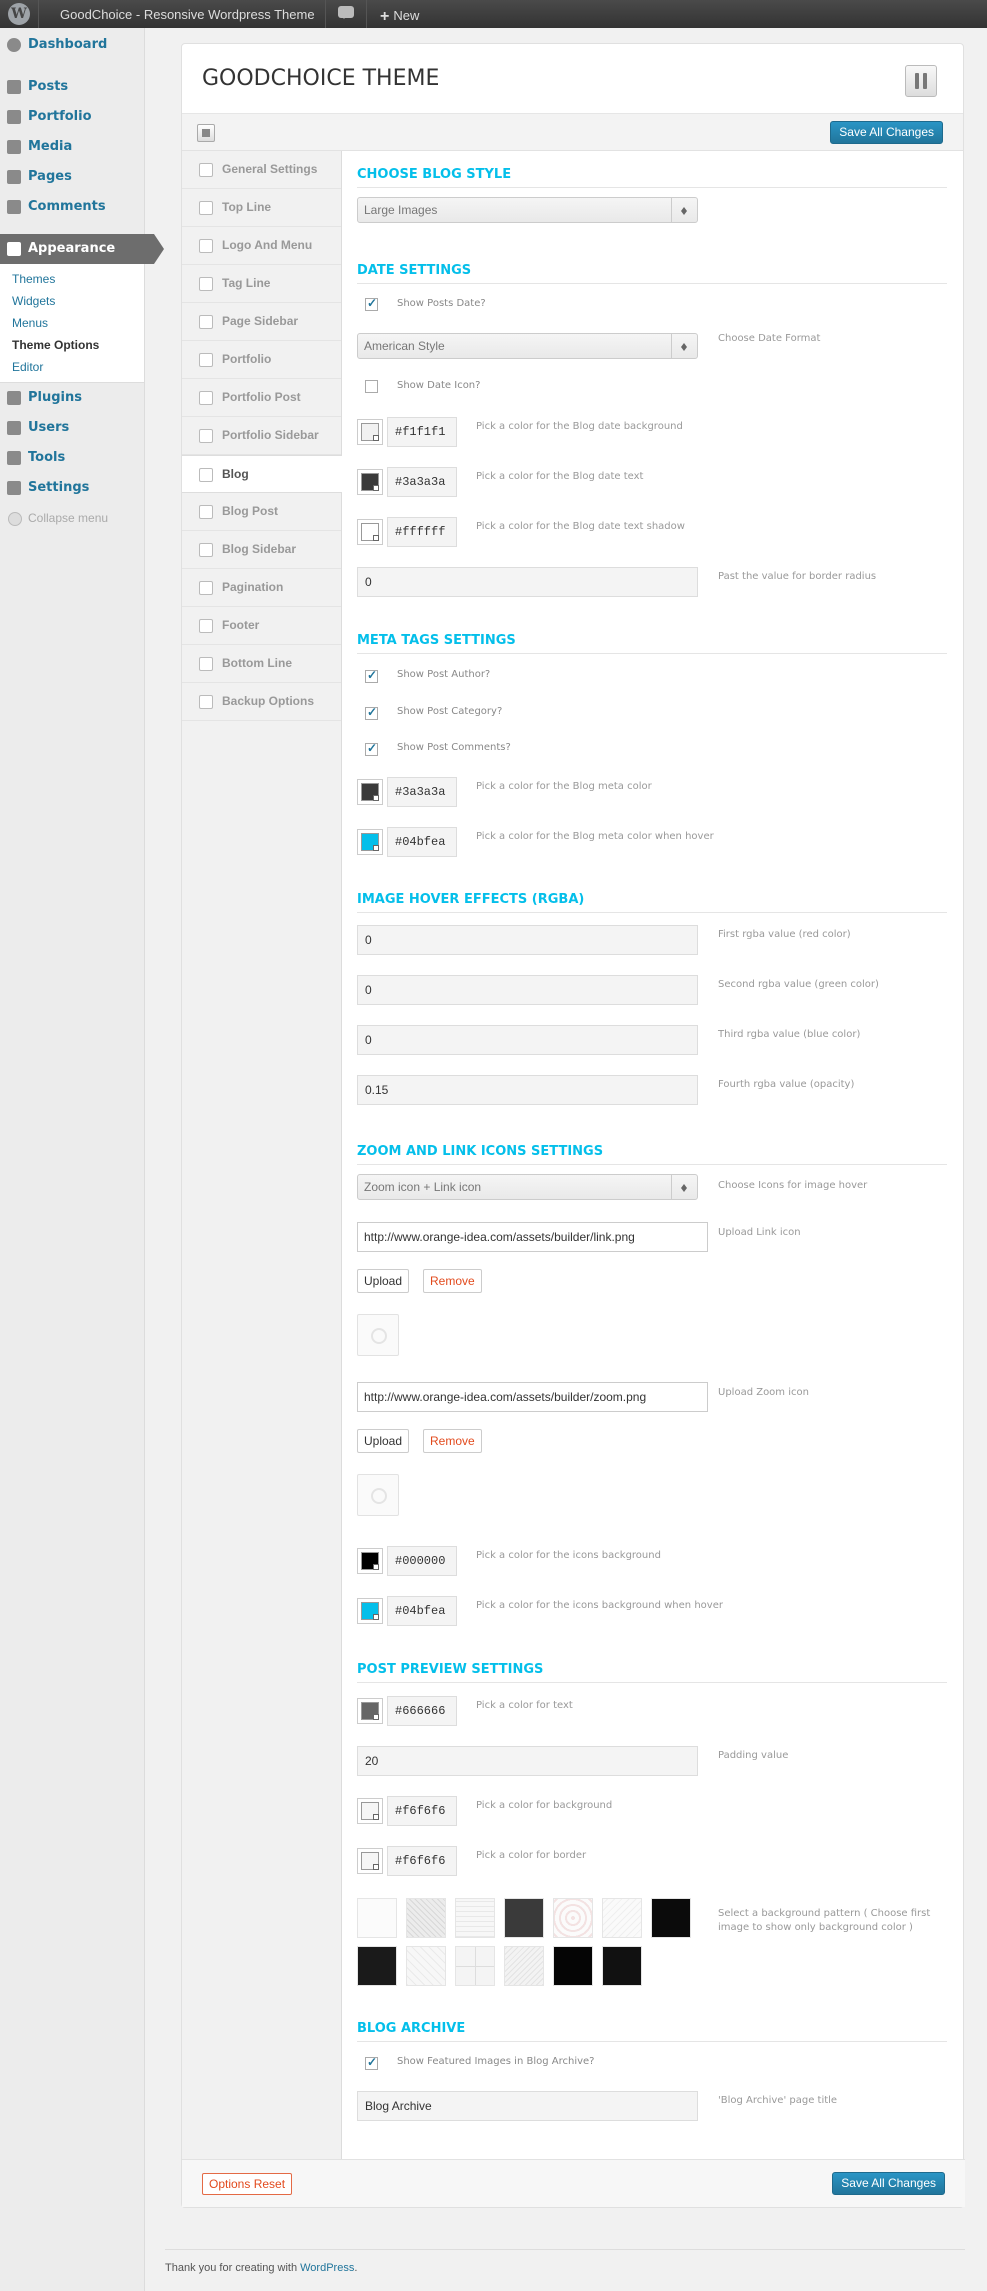 This screenshot has height=2291, width=987. I want to click on nav-blog: Blog, so click(262, 474).